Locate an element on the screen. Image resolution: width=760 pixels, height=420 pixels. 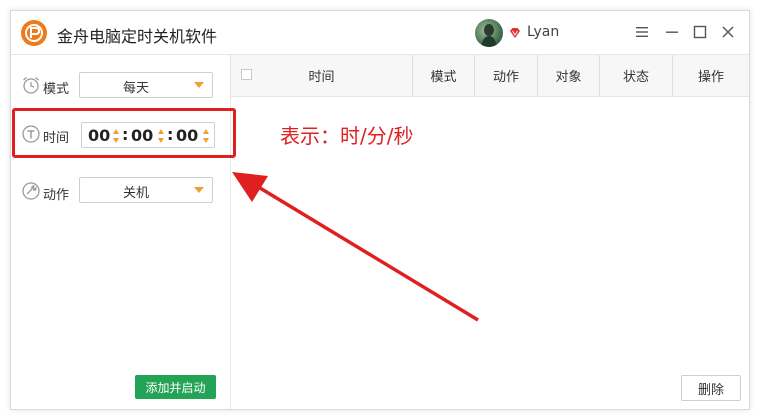
mode-label: 模式 is located at coordinates (56, 89).